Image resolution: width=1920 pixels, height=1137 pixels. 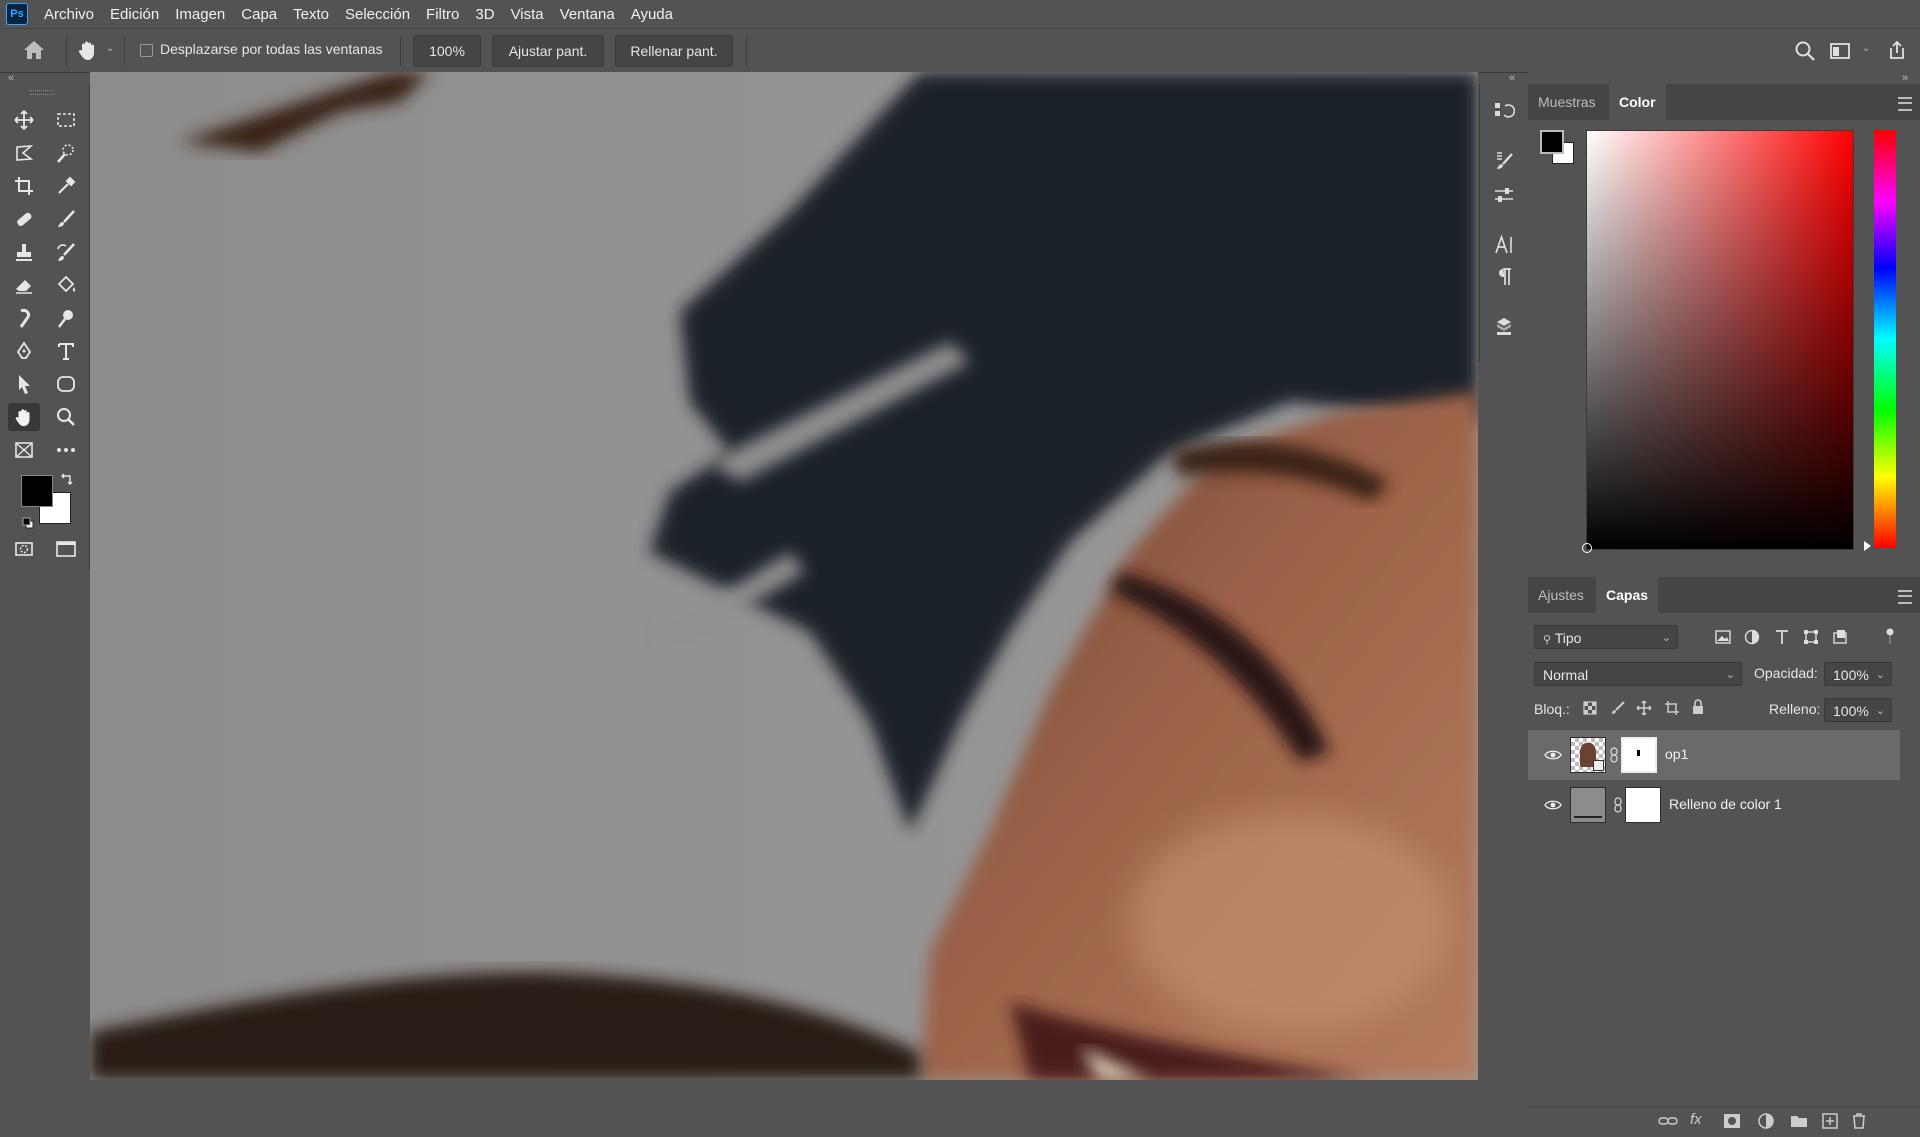 I want to click on hand-tool-icon, so click(x=88, y=50).